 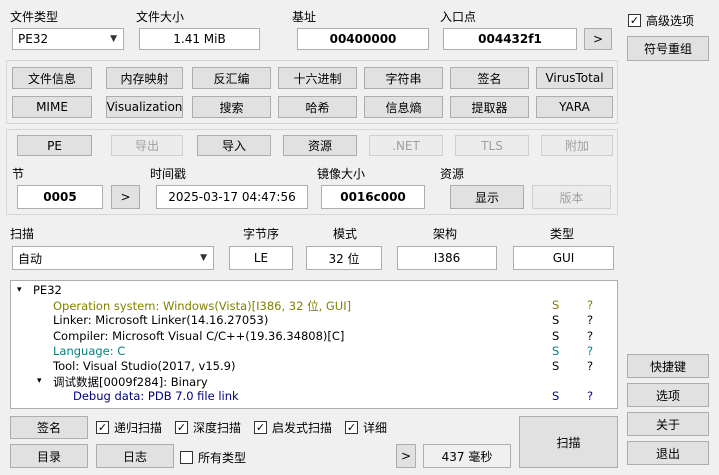 I want to click on all-types-checkbox: 所有类型, so click(x=213, y=457).